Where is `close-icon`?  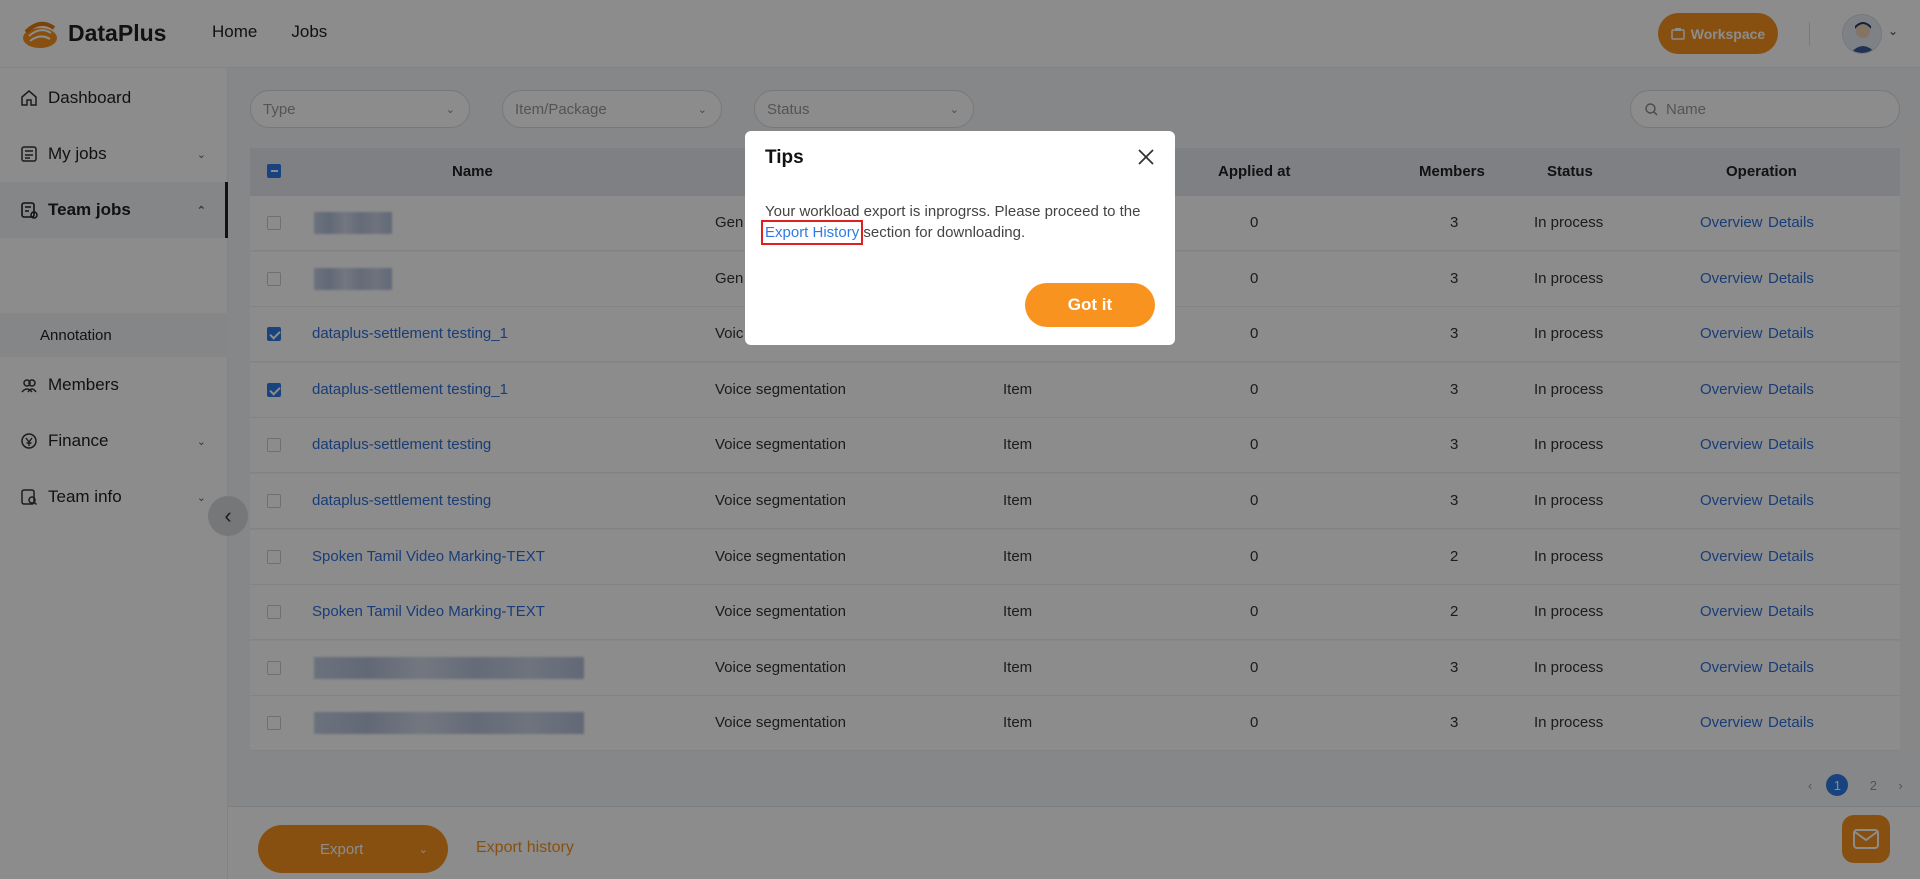
close-icon is located at coordinates (1146, 157).